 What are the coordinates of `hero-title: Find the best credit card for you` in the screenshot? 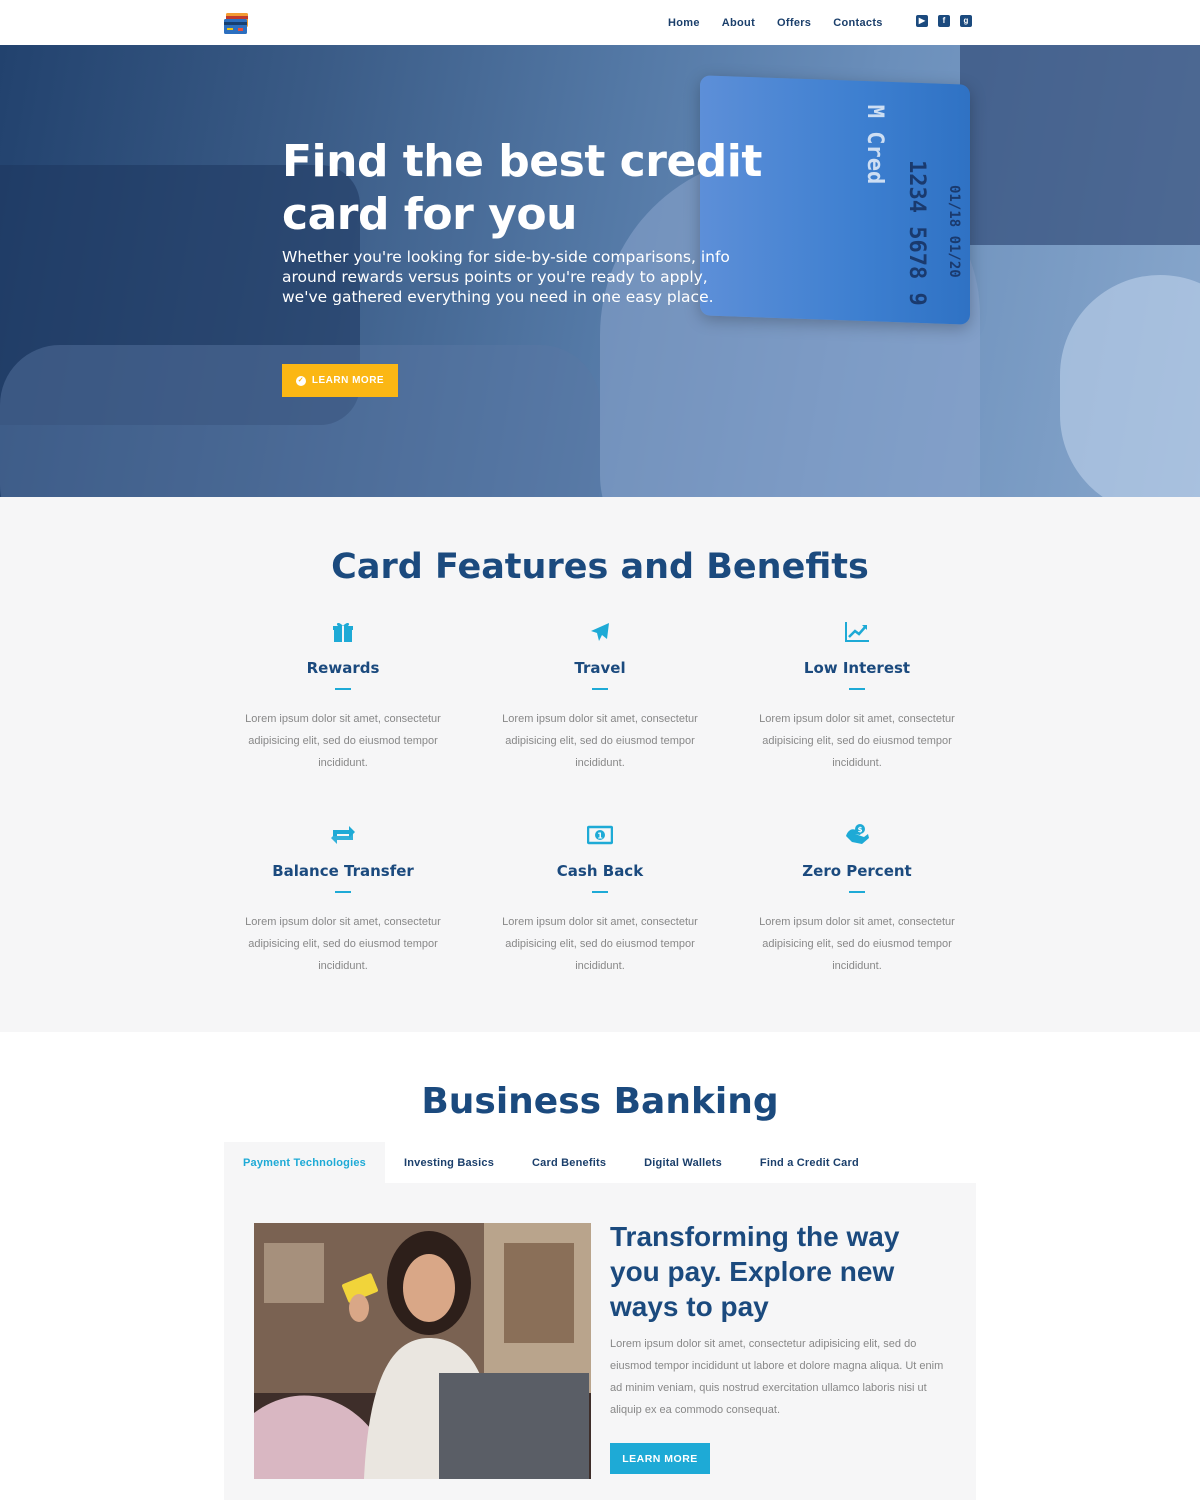 It's located at (522, 188).